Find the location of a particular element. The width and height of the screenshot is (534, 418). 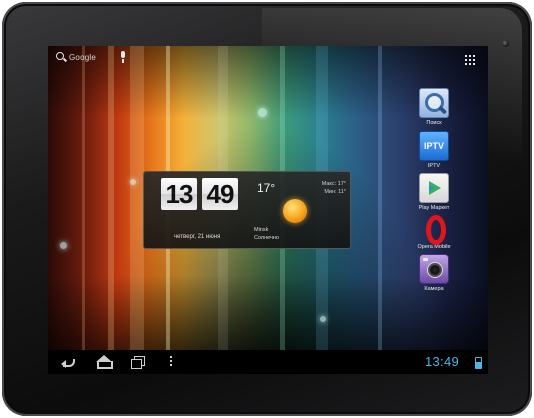

iptv-icon: IPTV is located at coordinates (434, 146).